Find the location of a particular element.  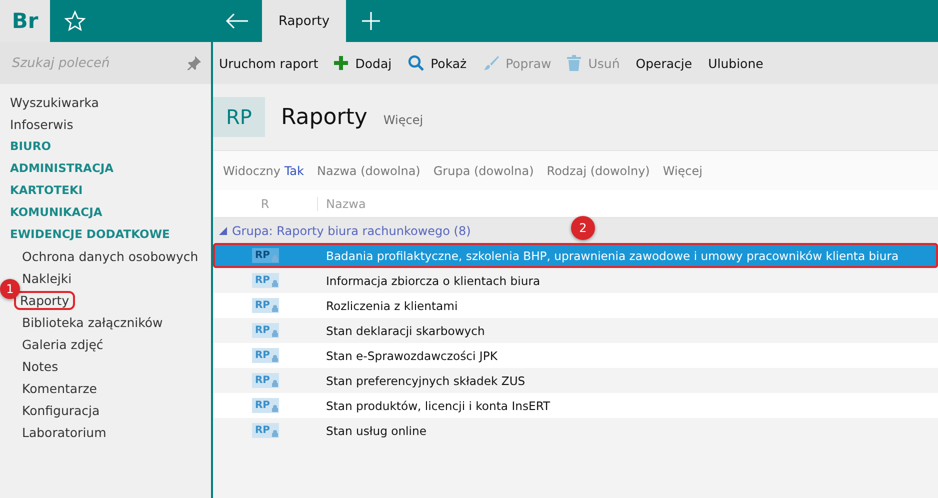

table-cell-text: Stan e-Sprawozdawczości JPK is located at coordinates (411, 355).